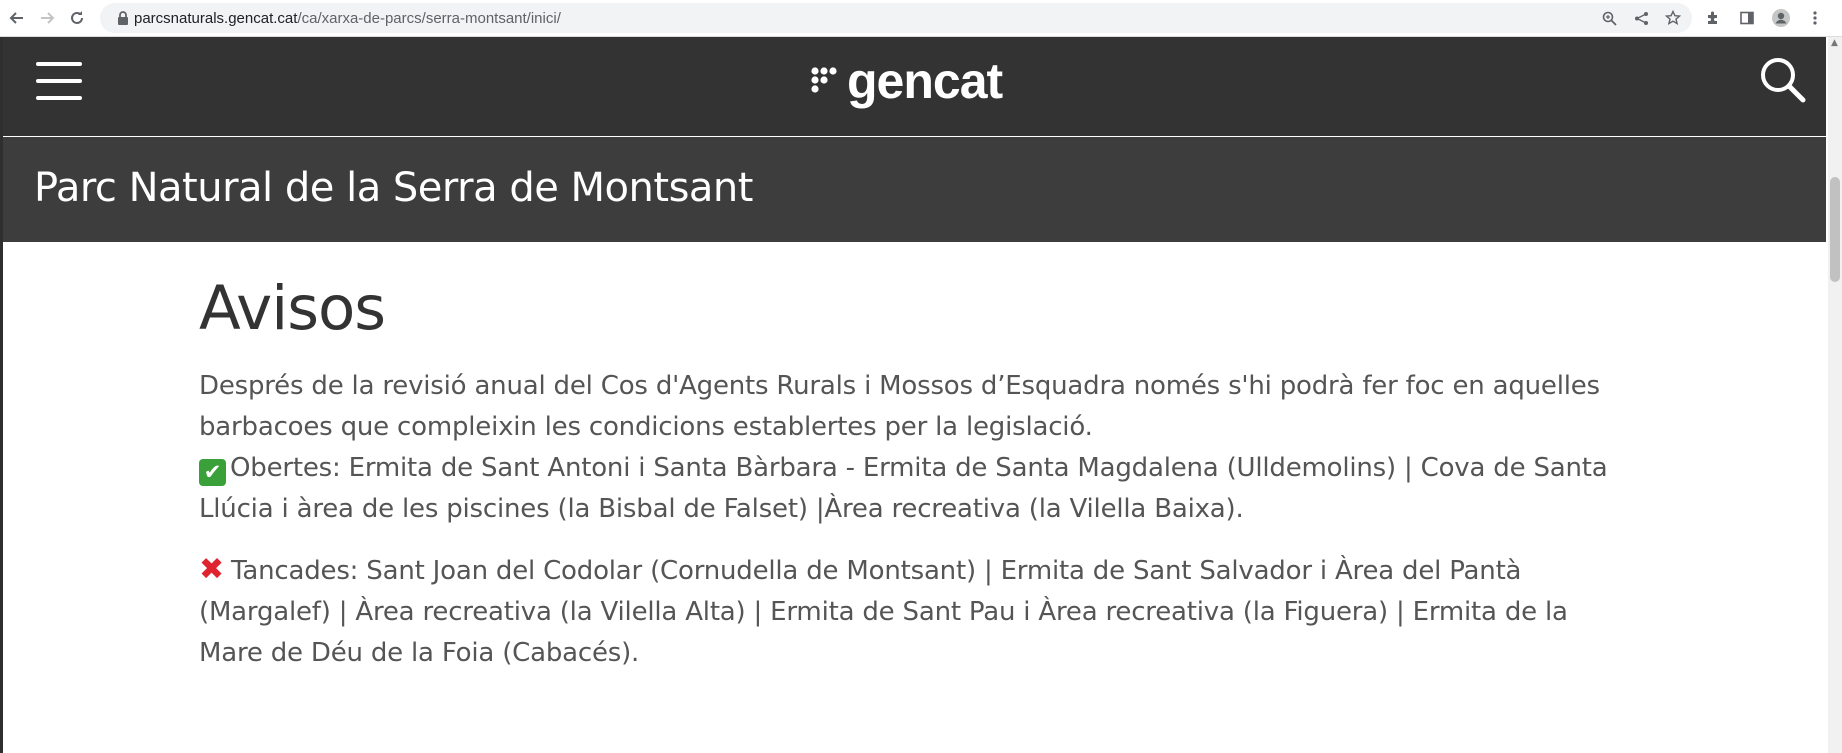 The height and width of the screenshot is (753, 1842). I want to click on check-mark-icon: ✔, so click(212, 472).